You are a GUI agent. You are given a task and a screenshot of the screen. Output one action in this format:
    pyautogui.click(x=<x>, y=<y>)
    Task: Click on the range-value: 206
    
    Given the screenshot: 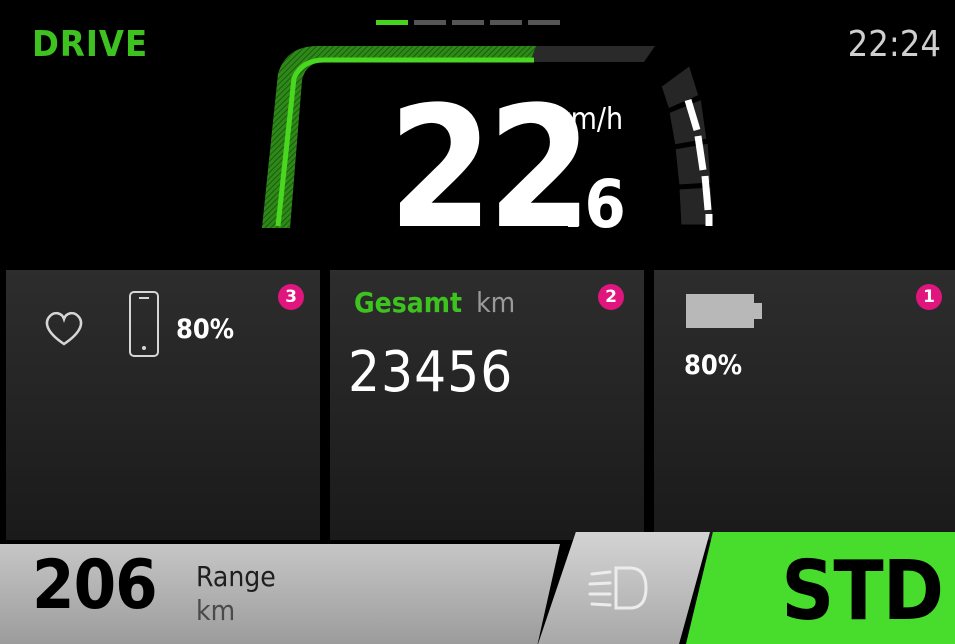 What is the action you would take?
    pyautogui.click(x=95, y=585)
    